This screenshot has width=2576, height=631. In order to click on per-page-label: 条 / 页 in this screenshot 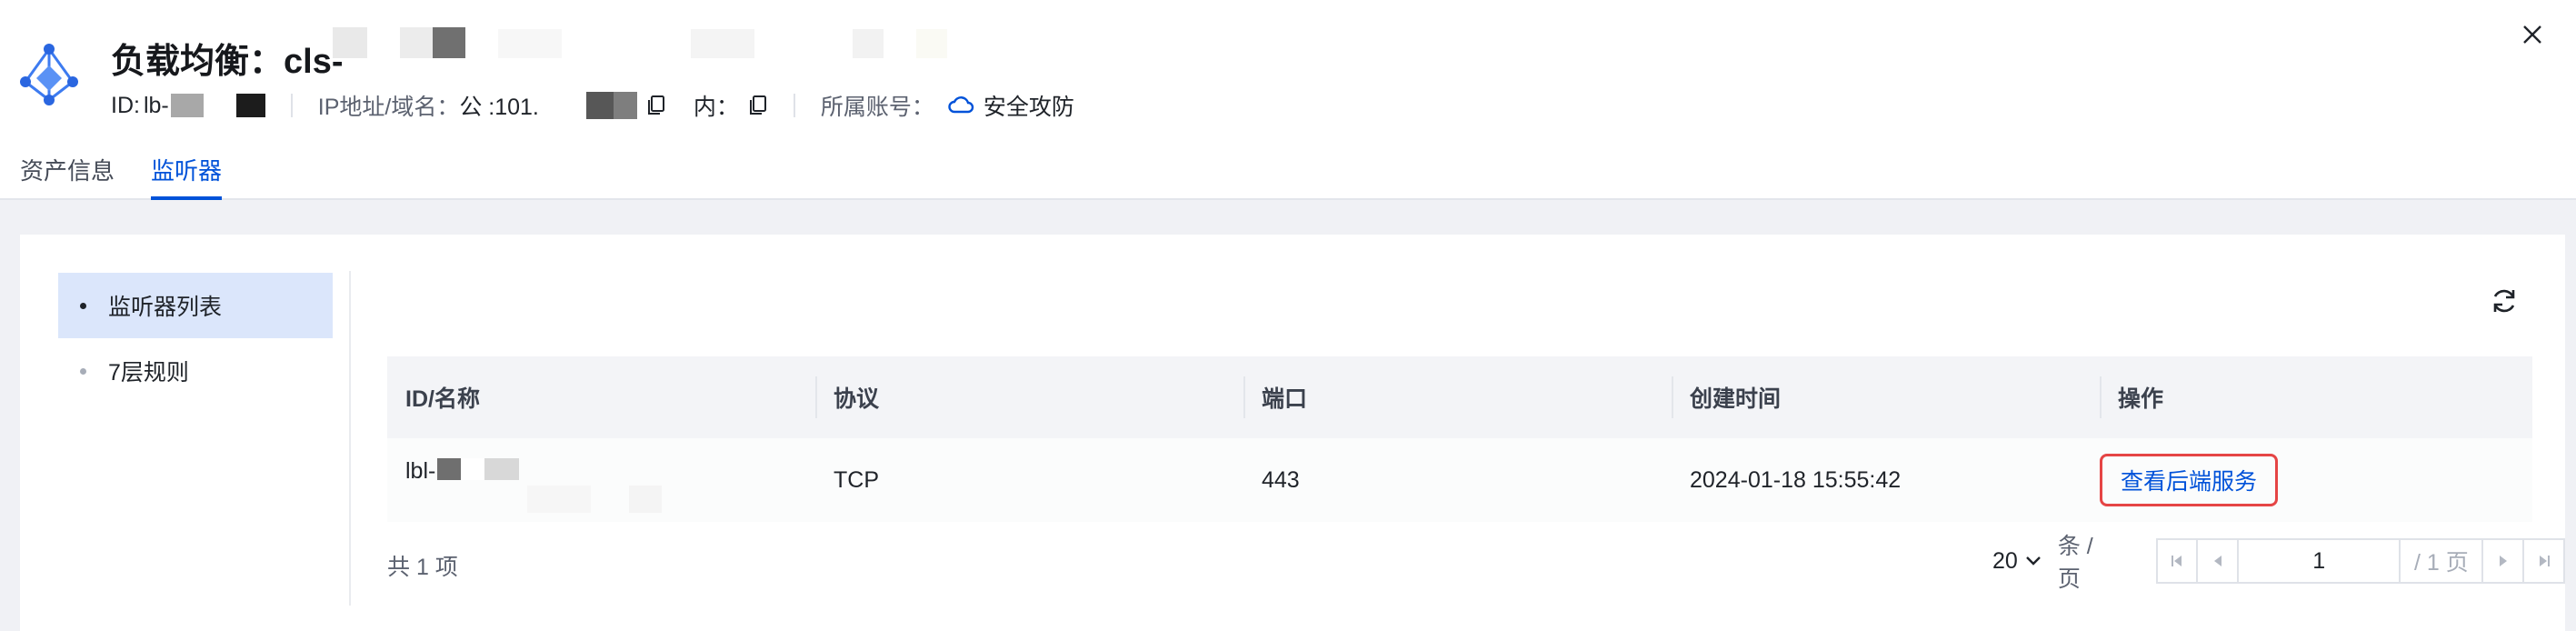, I will do `click(2075, 563)`.